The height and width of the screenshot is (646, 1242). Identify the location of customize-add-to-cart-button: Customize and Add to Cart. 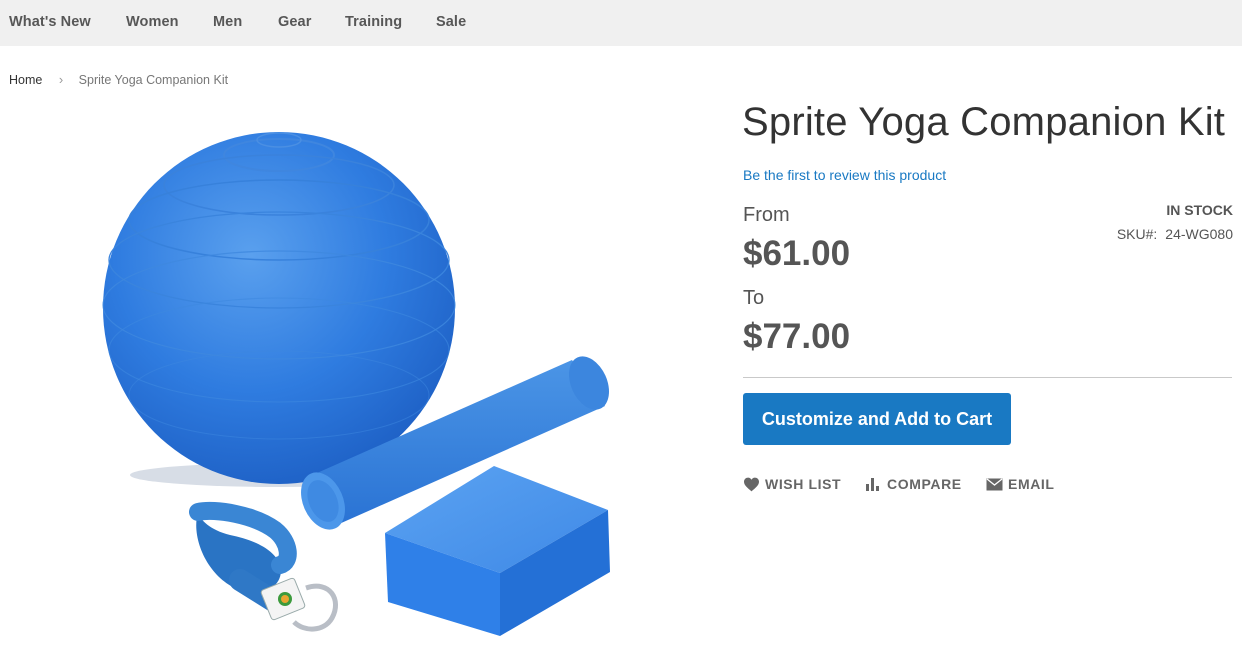
(877, 419).